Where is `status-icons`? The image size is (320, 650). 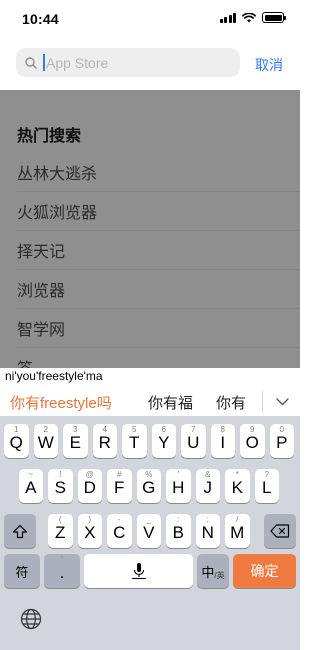
status-icons is located at coordinates (252, 17).